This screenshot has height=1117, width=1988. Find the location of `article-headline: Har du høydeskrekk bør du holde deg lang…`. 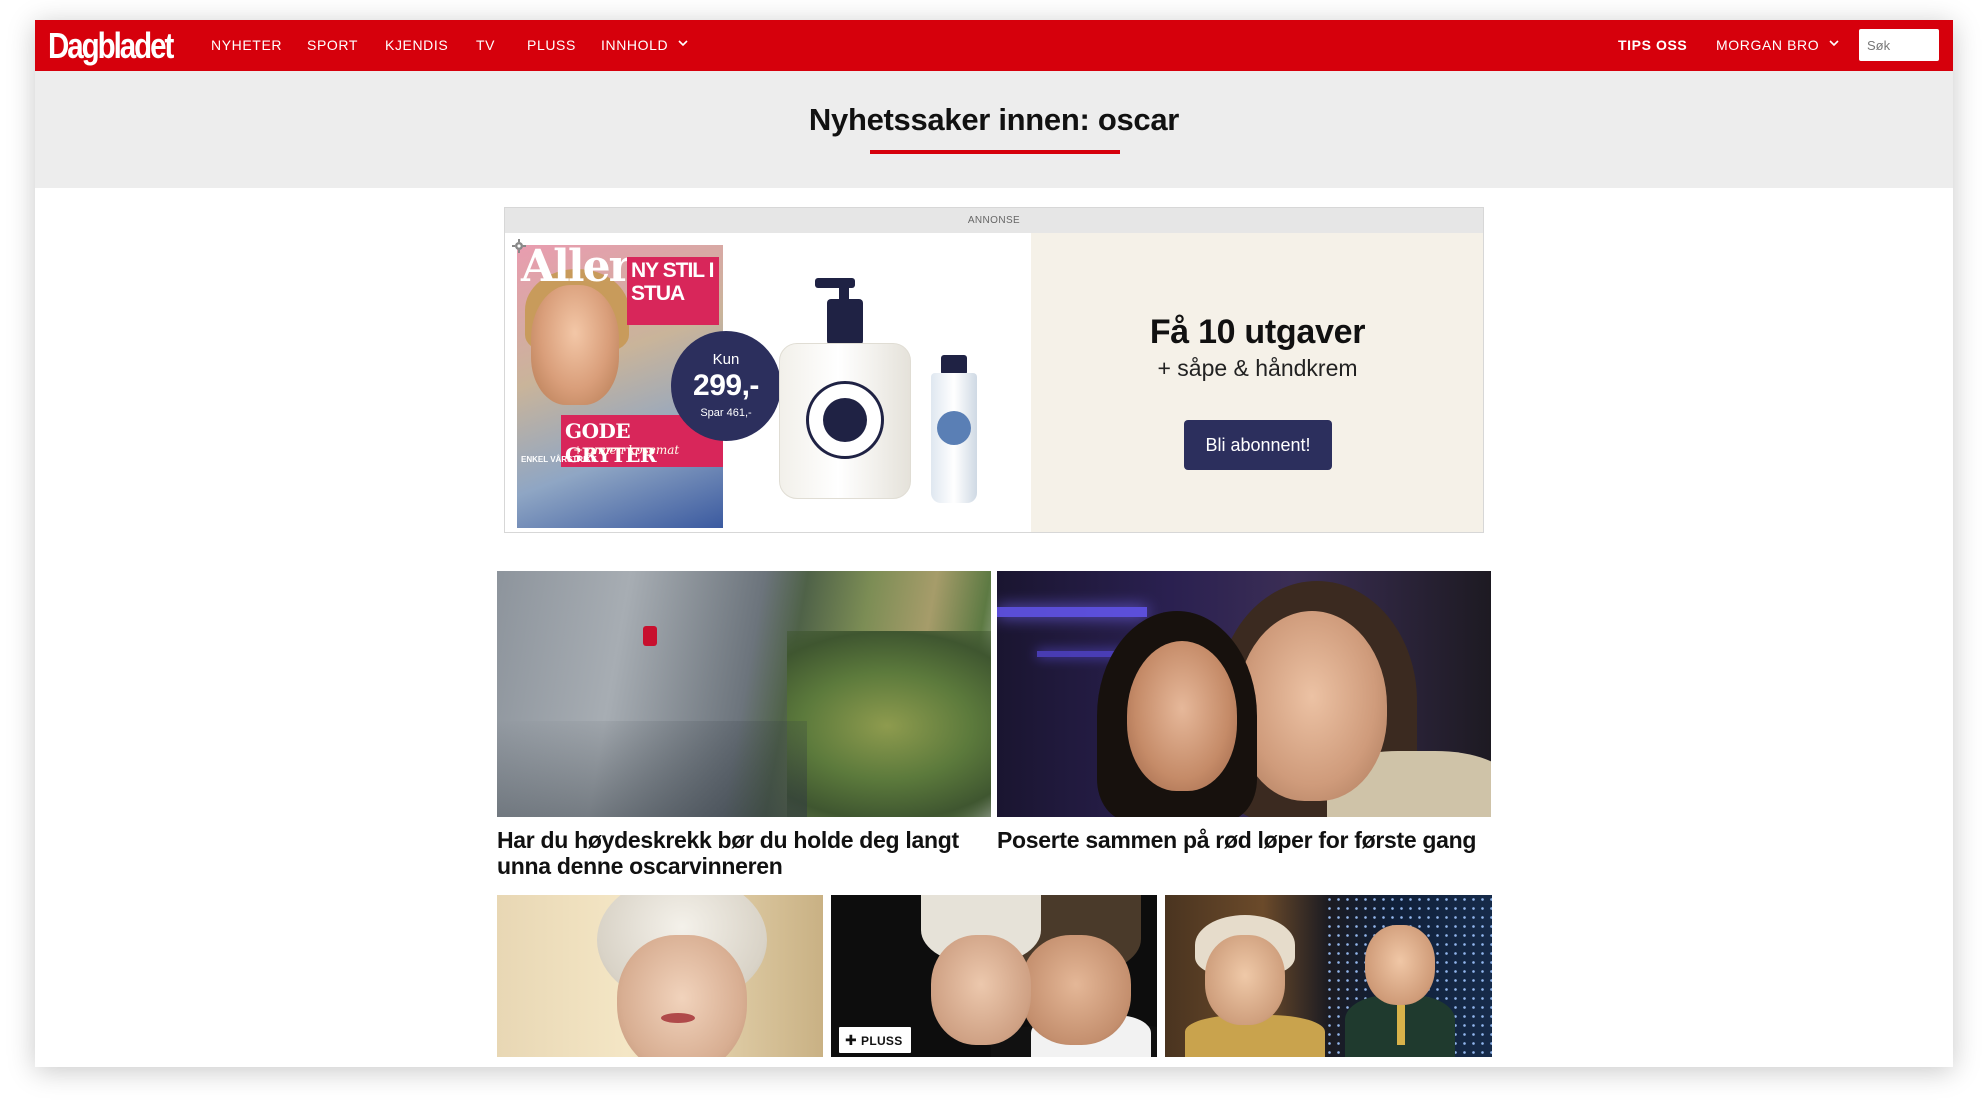

article-headline: Har du høydeskrekk bør du holde deg lang… is located at coordinates (744, 853).